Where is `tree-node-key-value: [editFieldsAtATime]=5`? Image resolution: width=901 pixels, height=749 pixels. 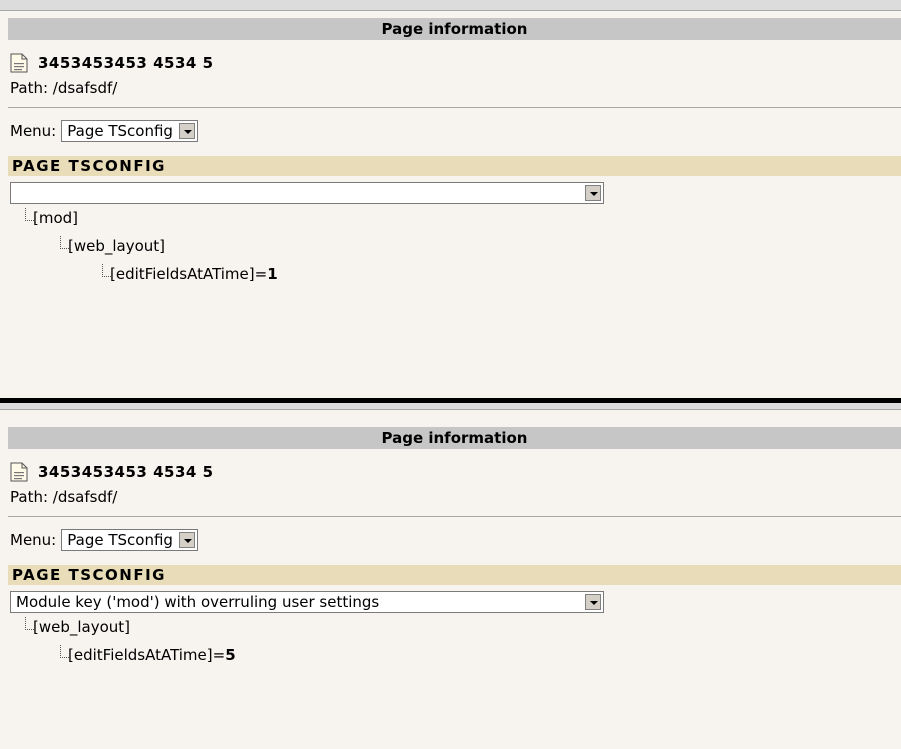
tree-node-key-value: [editFieldsAtATime]=5 is located at coordinates (152, 655).